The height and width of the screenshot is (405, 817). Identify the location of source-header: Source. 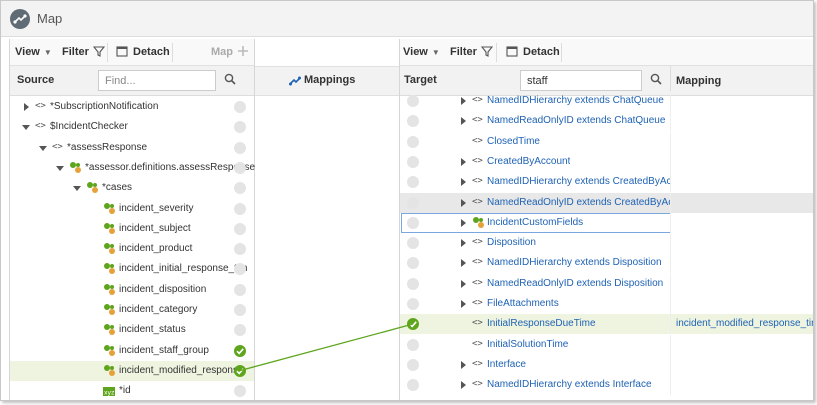
(132, 81).